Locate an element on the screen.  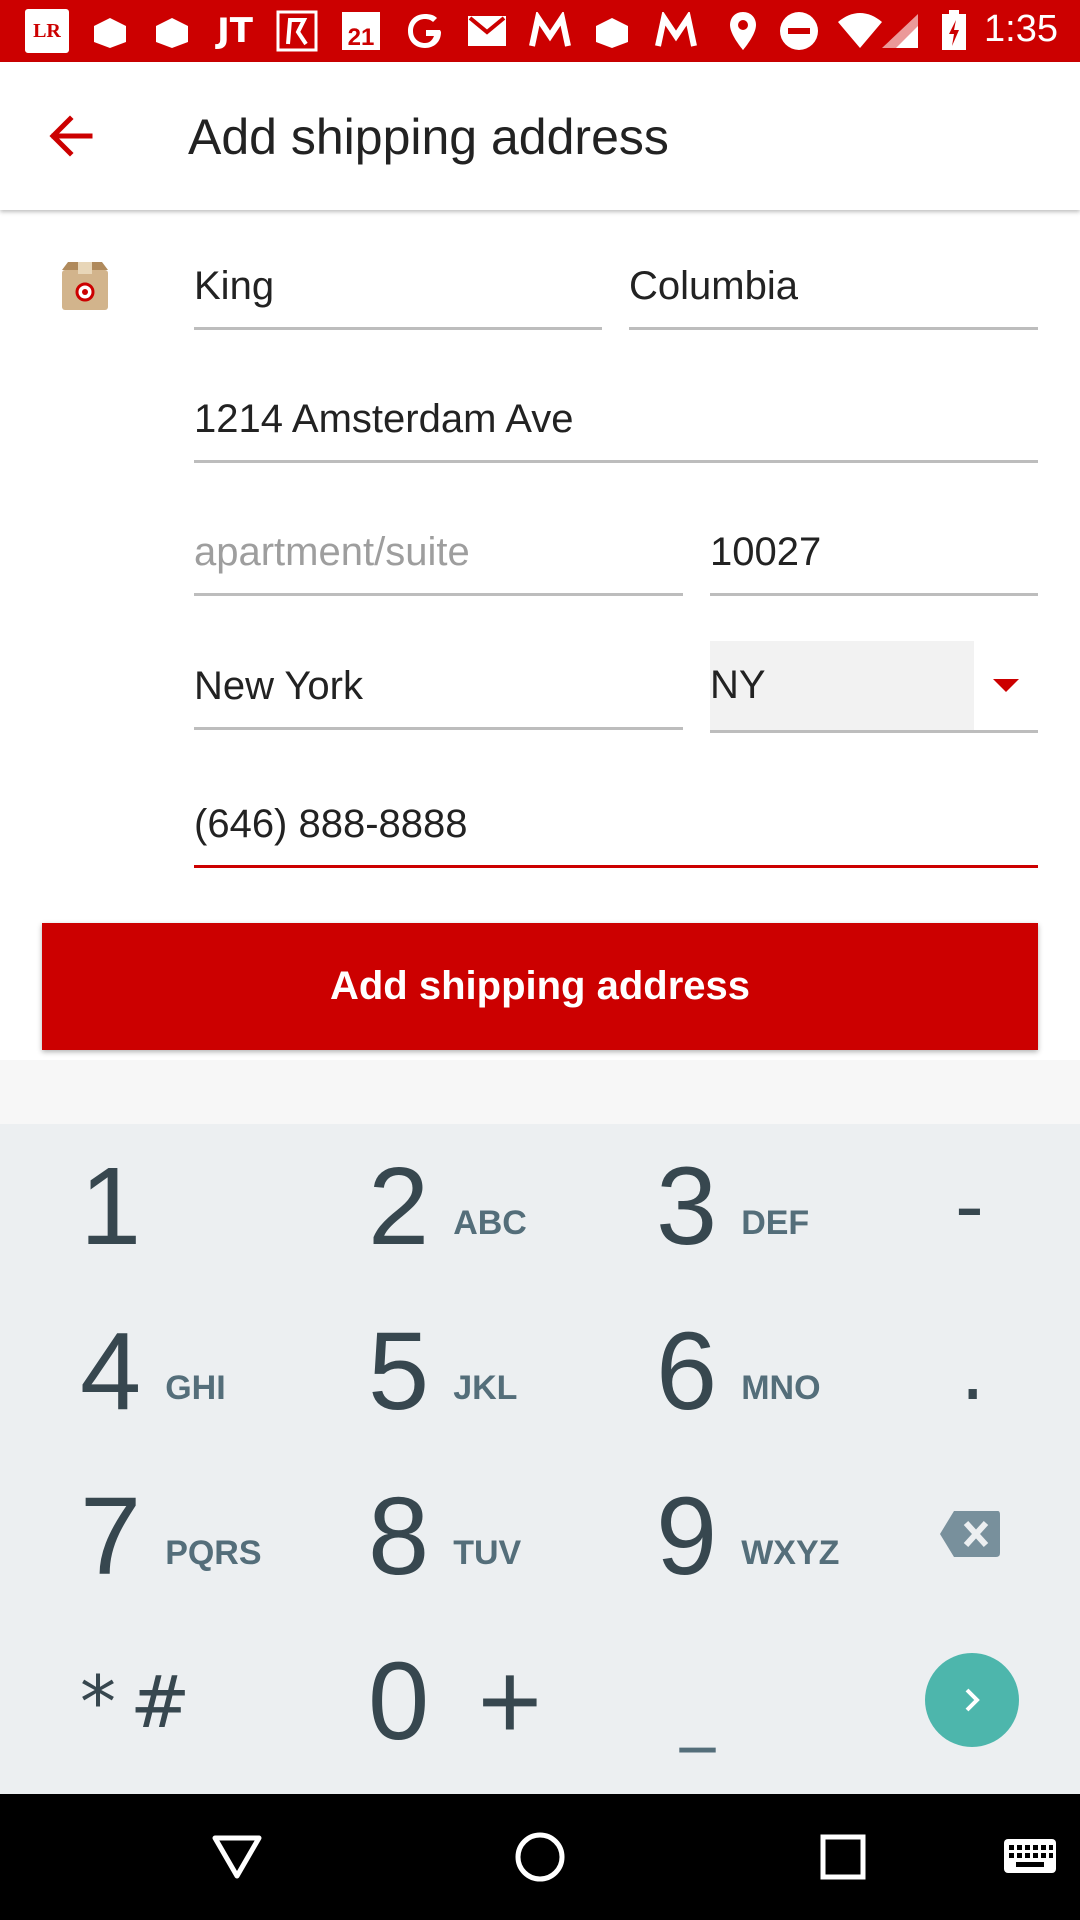
lr-icon: LR is located at coordinates (47, 31).